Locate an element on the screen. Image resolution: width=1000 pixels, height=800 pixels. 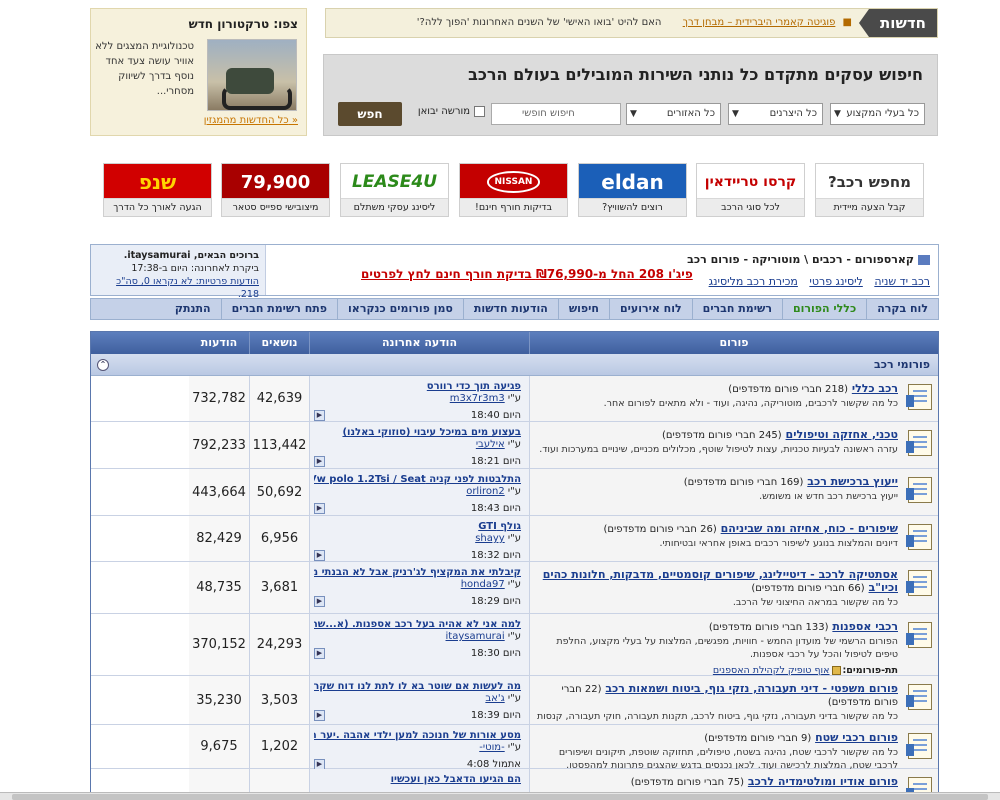
teaser-title: צפו: טרקטורון חדש is located at coordinates (243, 24).